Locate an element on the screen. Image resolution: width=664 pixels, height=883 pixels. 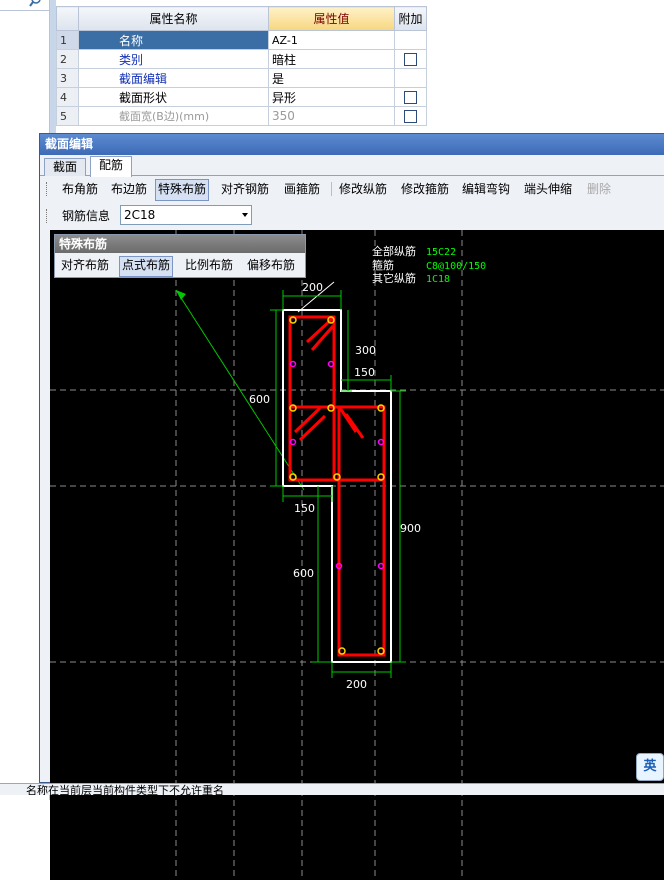
special-rebar-title: 特殊布筋 is located at coordinates (180, 244).